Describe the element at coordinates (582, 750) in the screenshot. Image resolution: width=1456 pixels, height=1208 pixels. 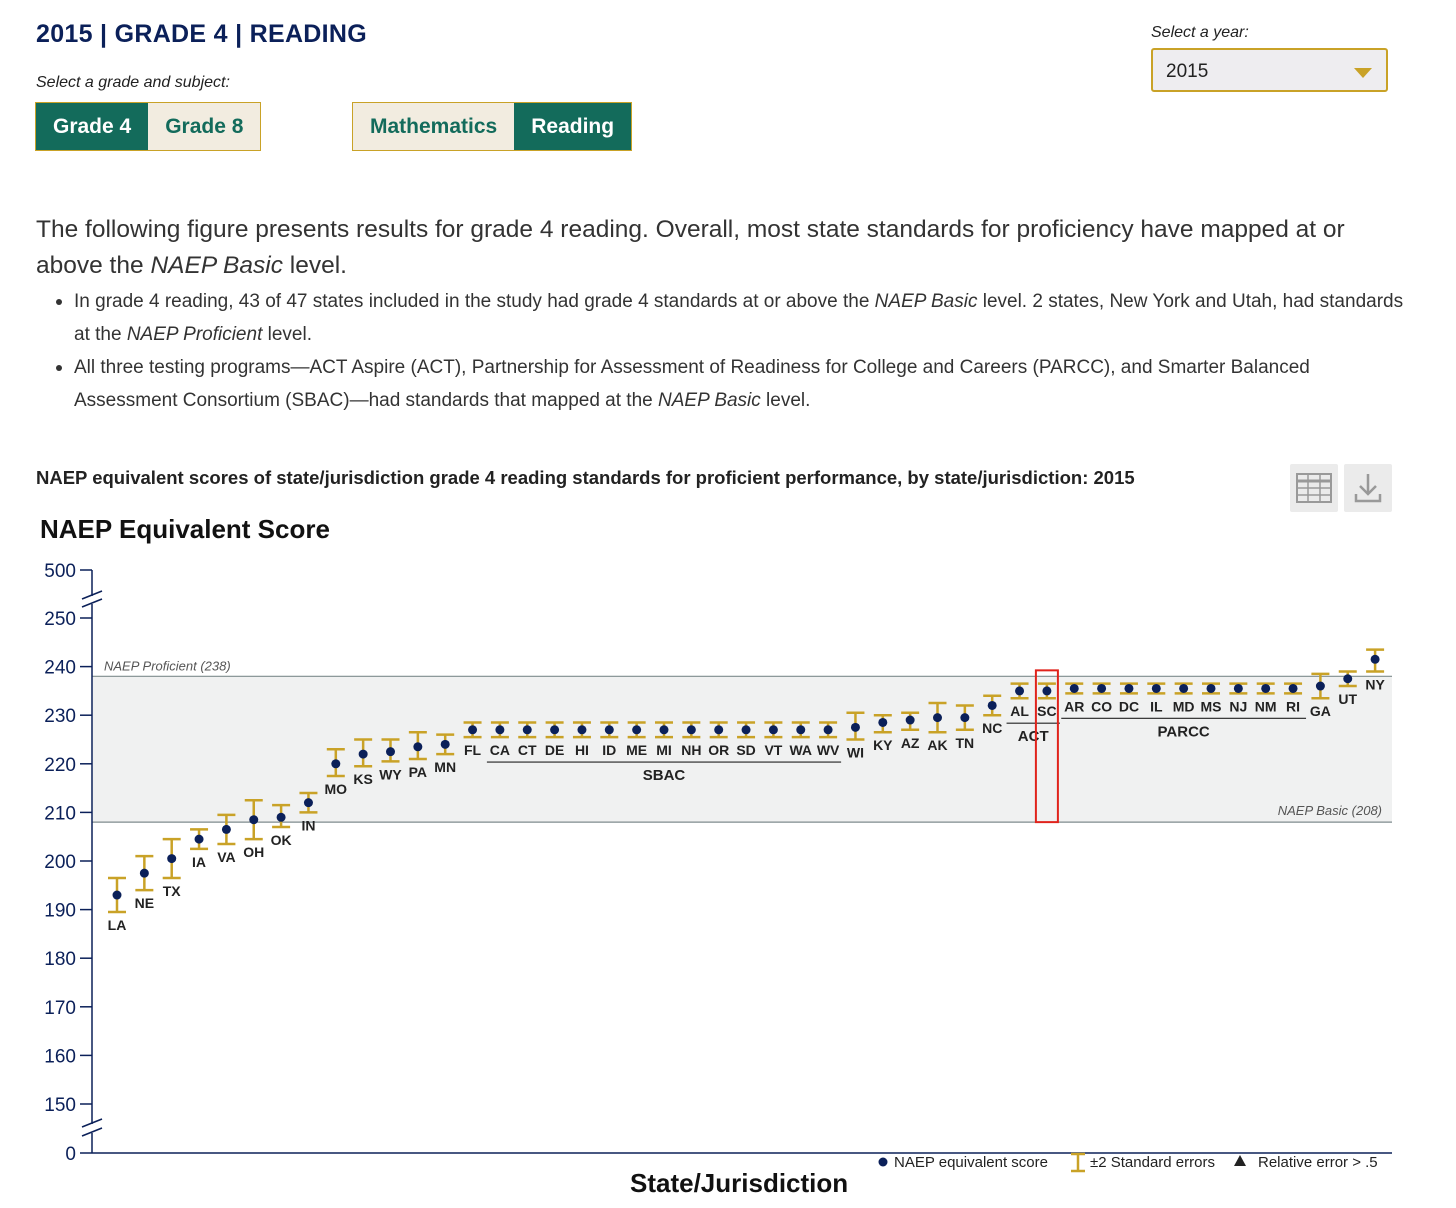
I see `state-label-hi: HI` at that location.